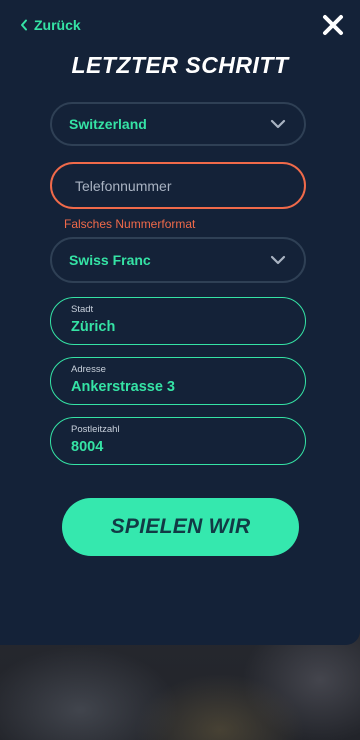  Describe the element at coordinates (108, 124) in the screenshot. I see `country-value: Switzerland` at that location.